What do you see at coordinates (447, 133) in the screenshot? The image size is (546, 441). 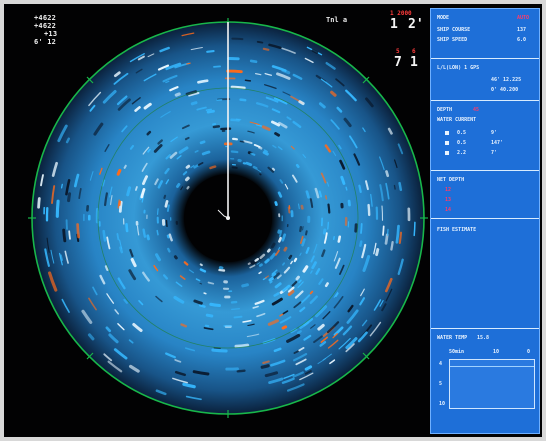 I see `current-layer-1-icon` at bounding box center [447, 133].